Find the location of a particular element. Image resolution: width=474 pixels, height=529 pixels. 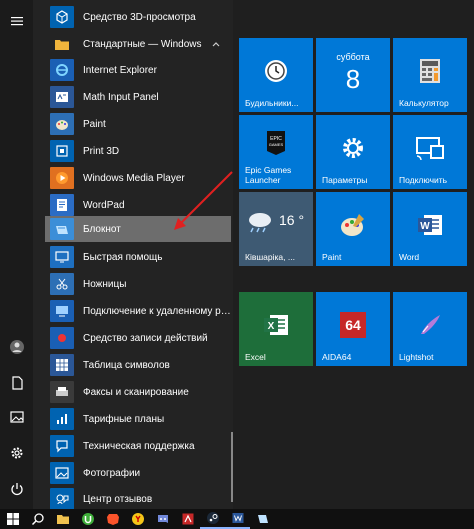

tile-connect: Подключить is located at coordinates (430, 152).